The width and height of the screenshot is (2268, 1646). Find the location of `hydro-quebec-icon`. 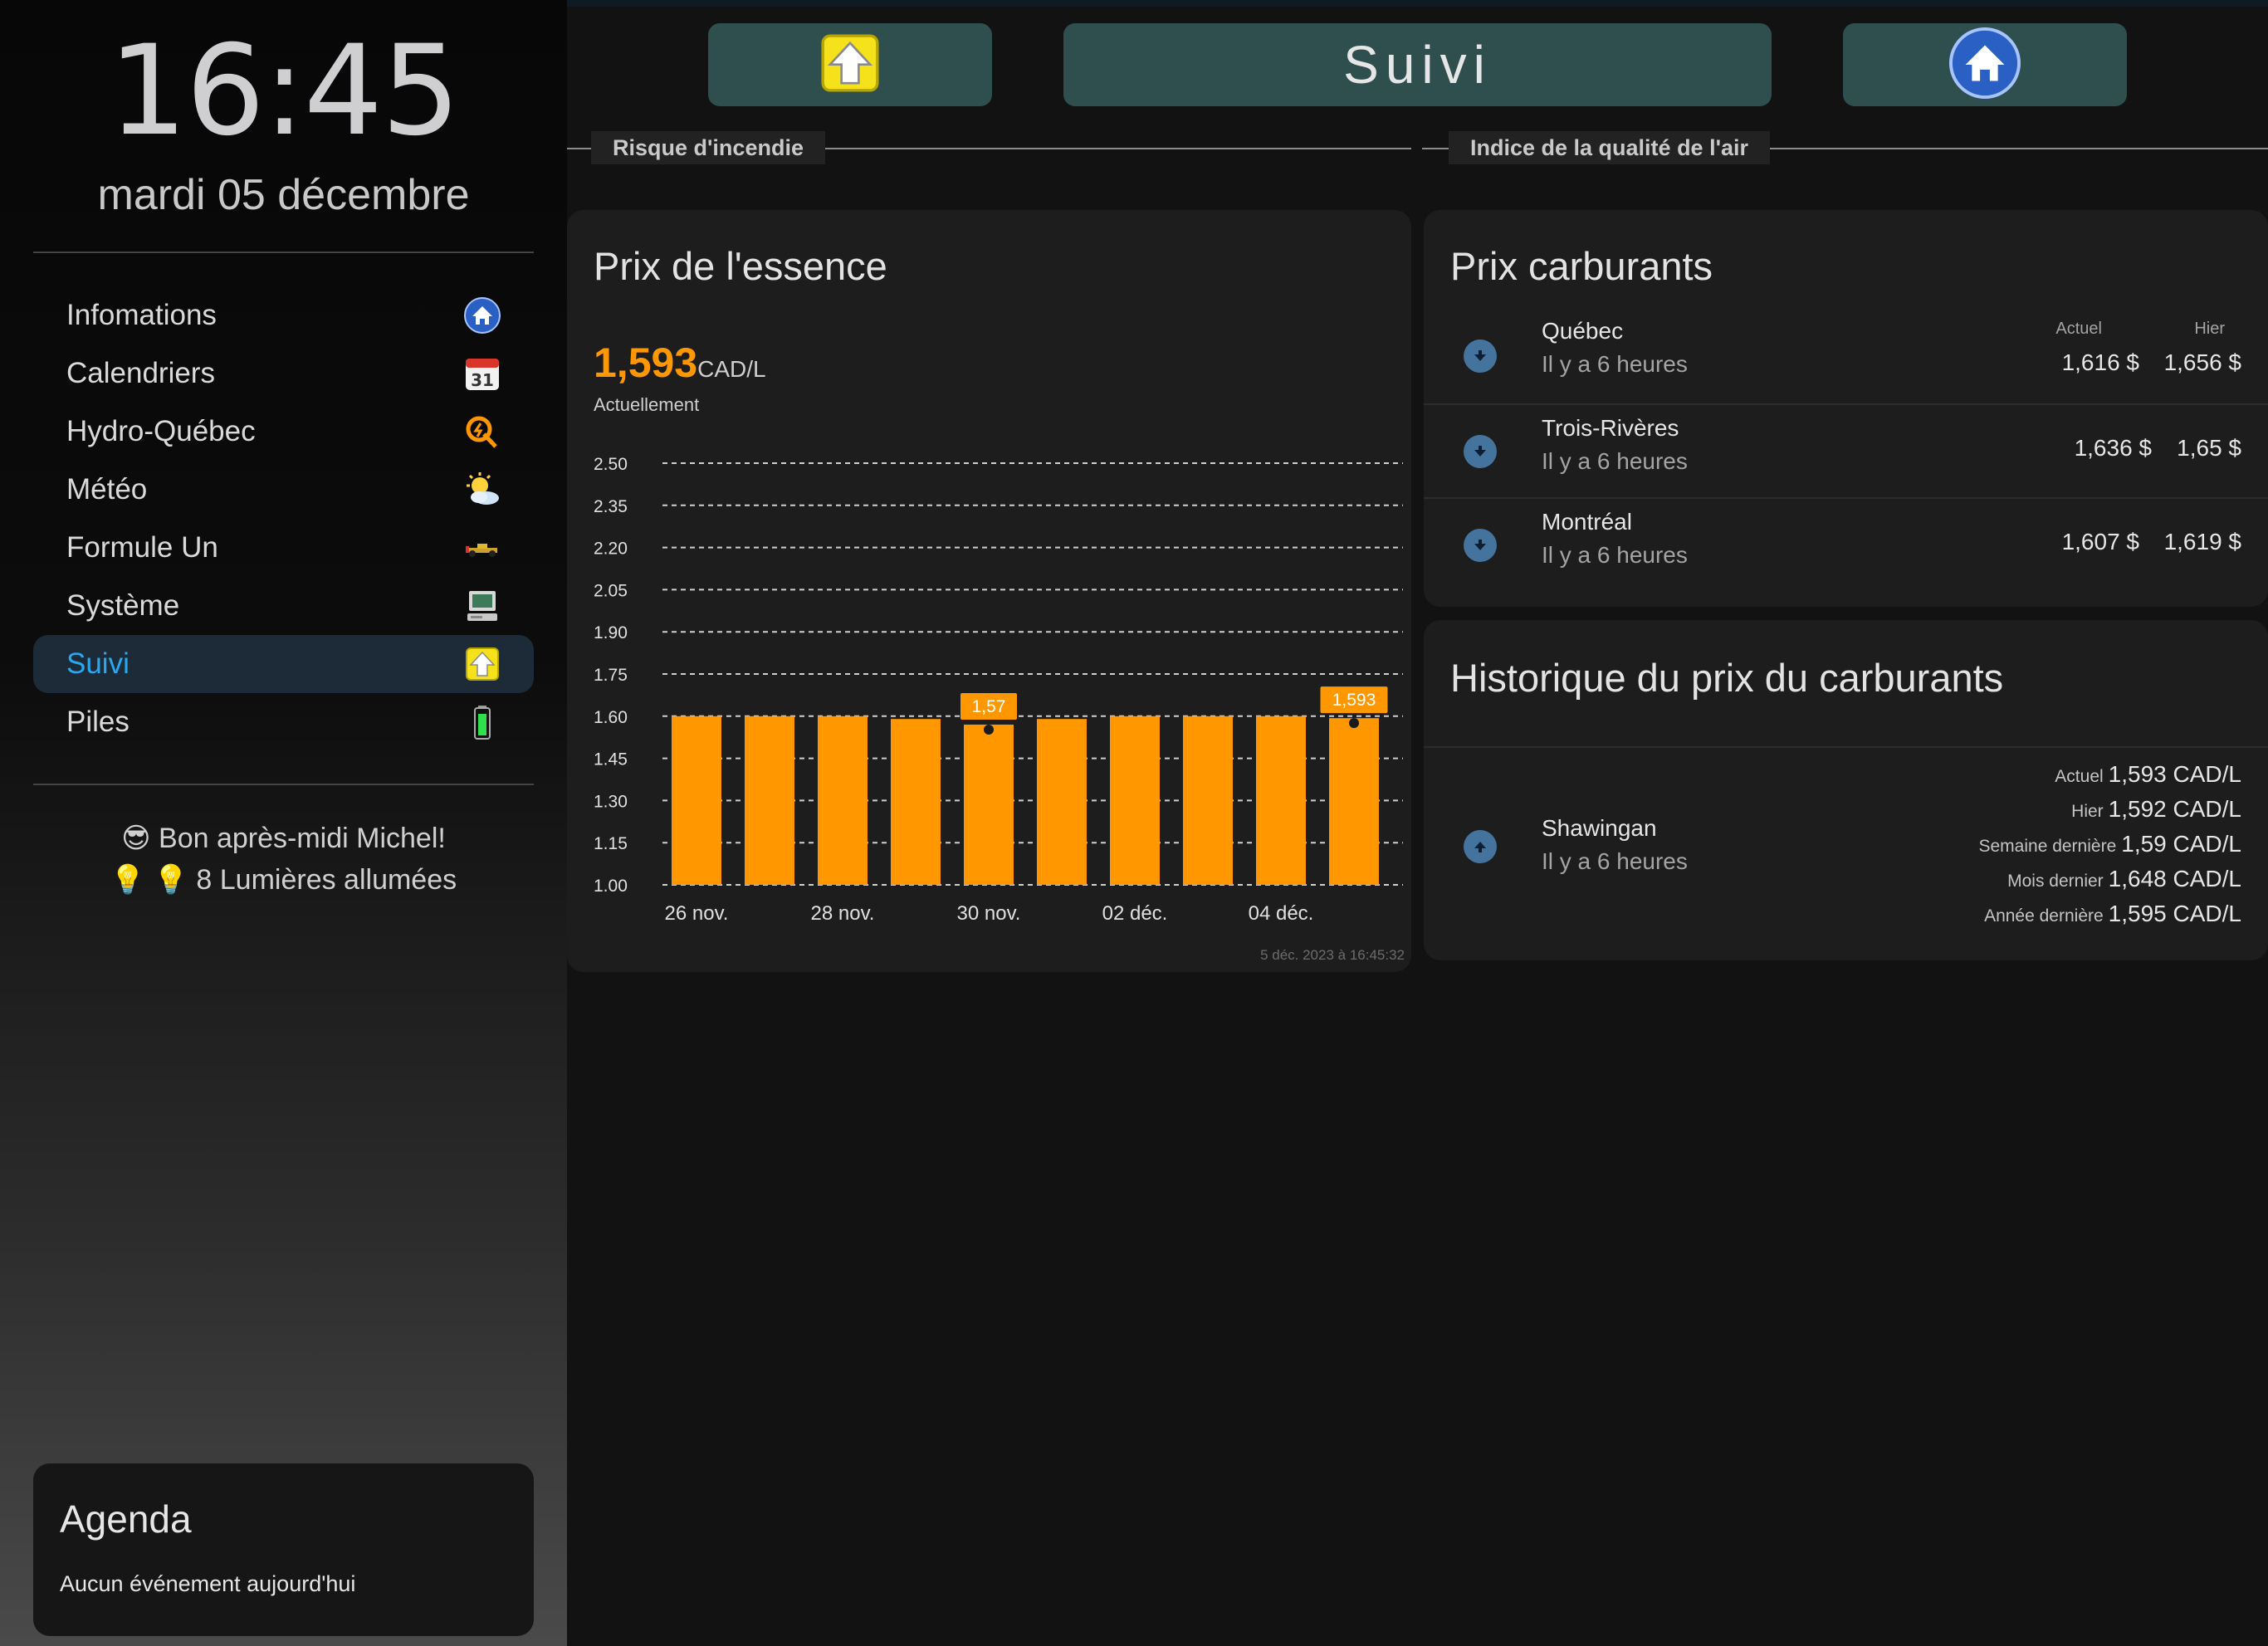

hydro-quebec-icon is located at coordinates (482, 431).